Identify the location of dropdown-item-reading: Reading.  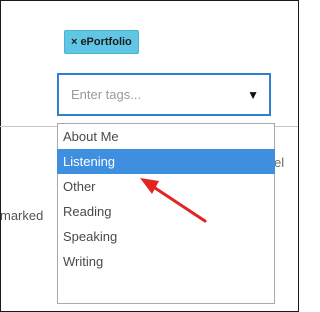
(166, 211).